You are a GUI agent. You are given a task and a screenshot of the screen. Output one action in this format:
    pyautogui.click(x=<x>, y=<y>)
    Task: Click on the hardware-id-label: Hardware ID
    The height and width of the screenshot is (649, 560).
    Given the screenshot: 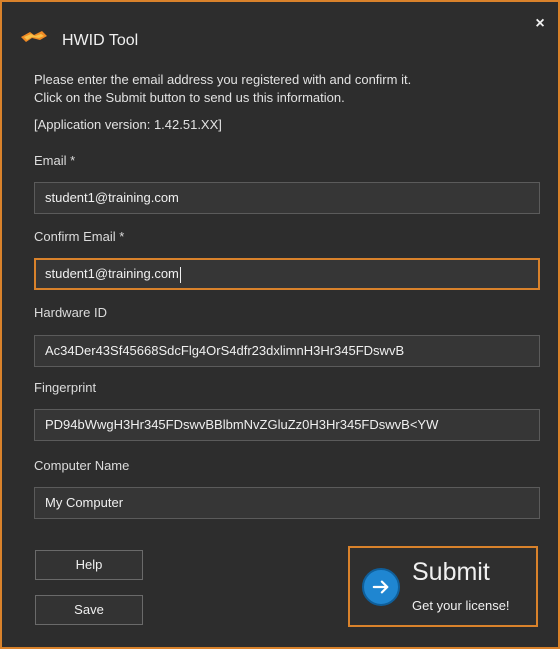 What is the action you would take?
    pyautogui.click(x=70, y=312)
    